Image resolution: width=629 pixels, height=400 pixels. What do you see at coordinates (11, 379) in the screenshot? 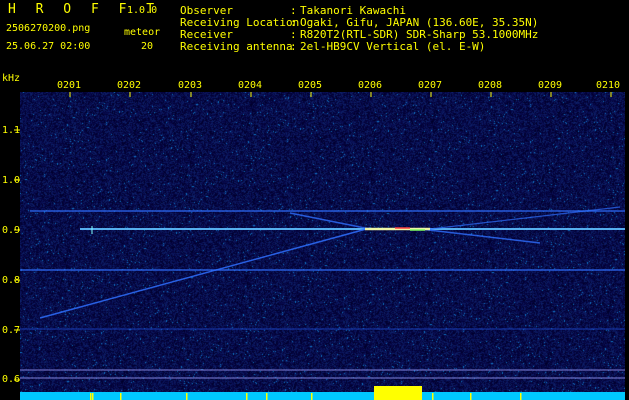
I see `freq-tick-label: 0.6` at bounding box center [11, 379].